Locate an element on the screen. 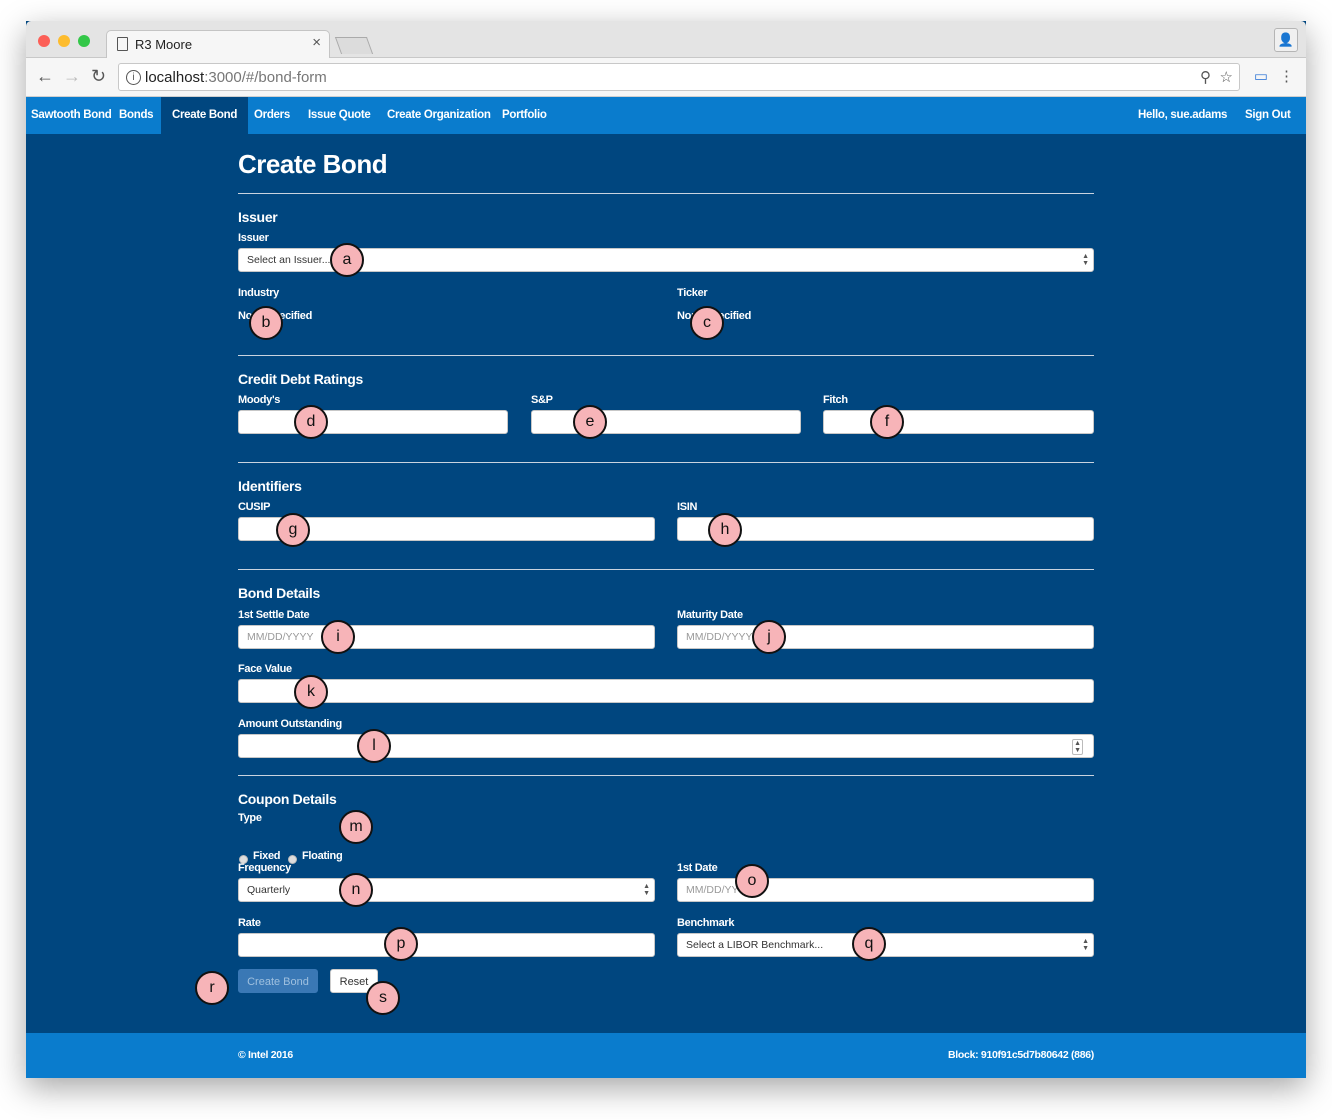  nav-item-create-bond: Create Bond is located at coordinates (205, 115).